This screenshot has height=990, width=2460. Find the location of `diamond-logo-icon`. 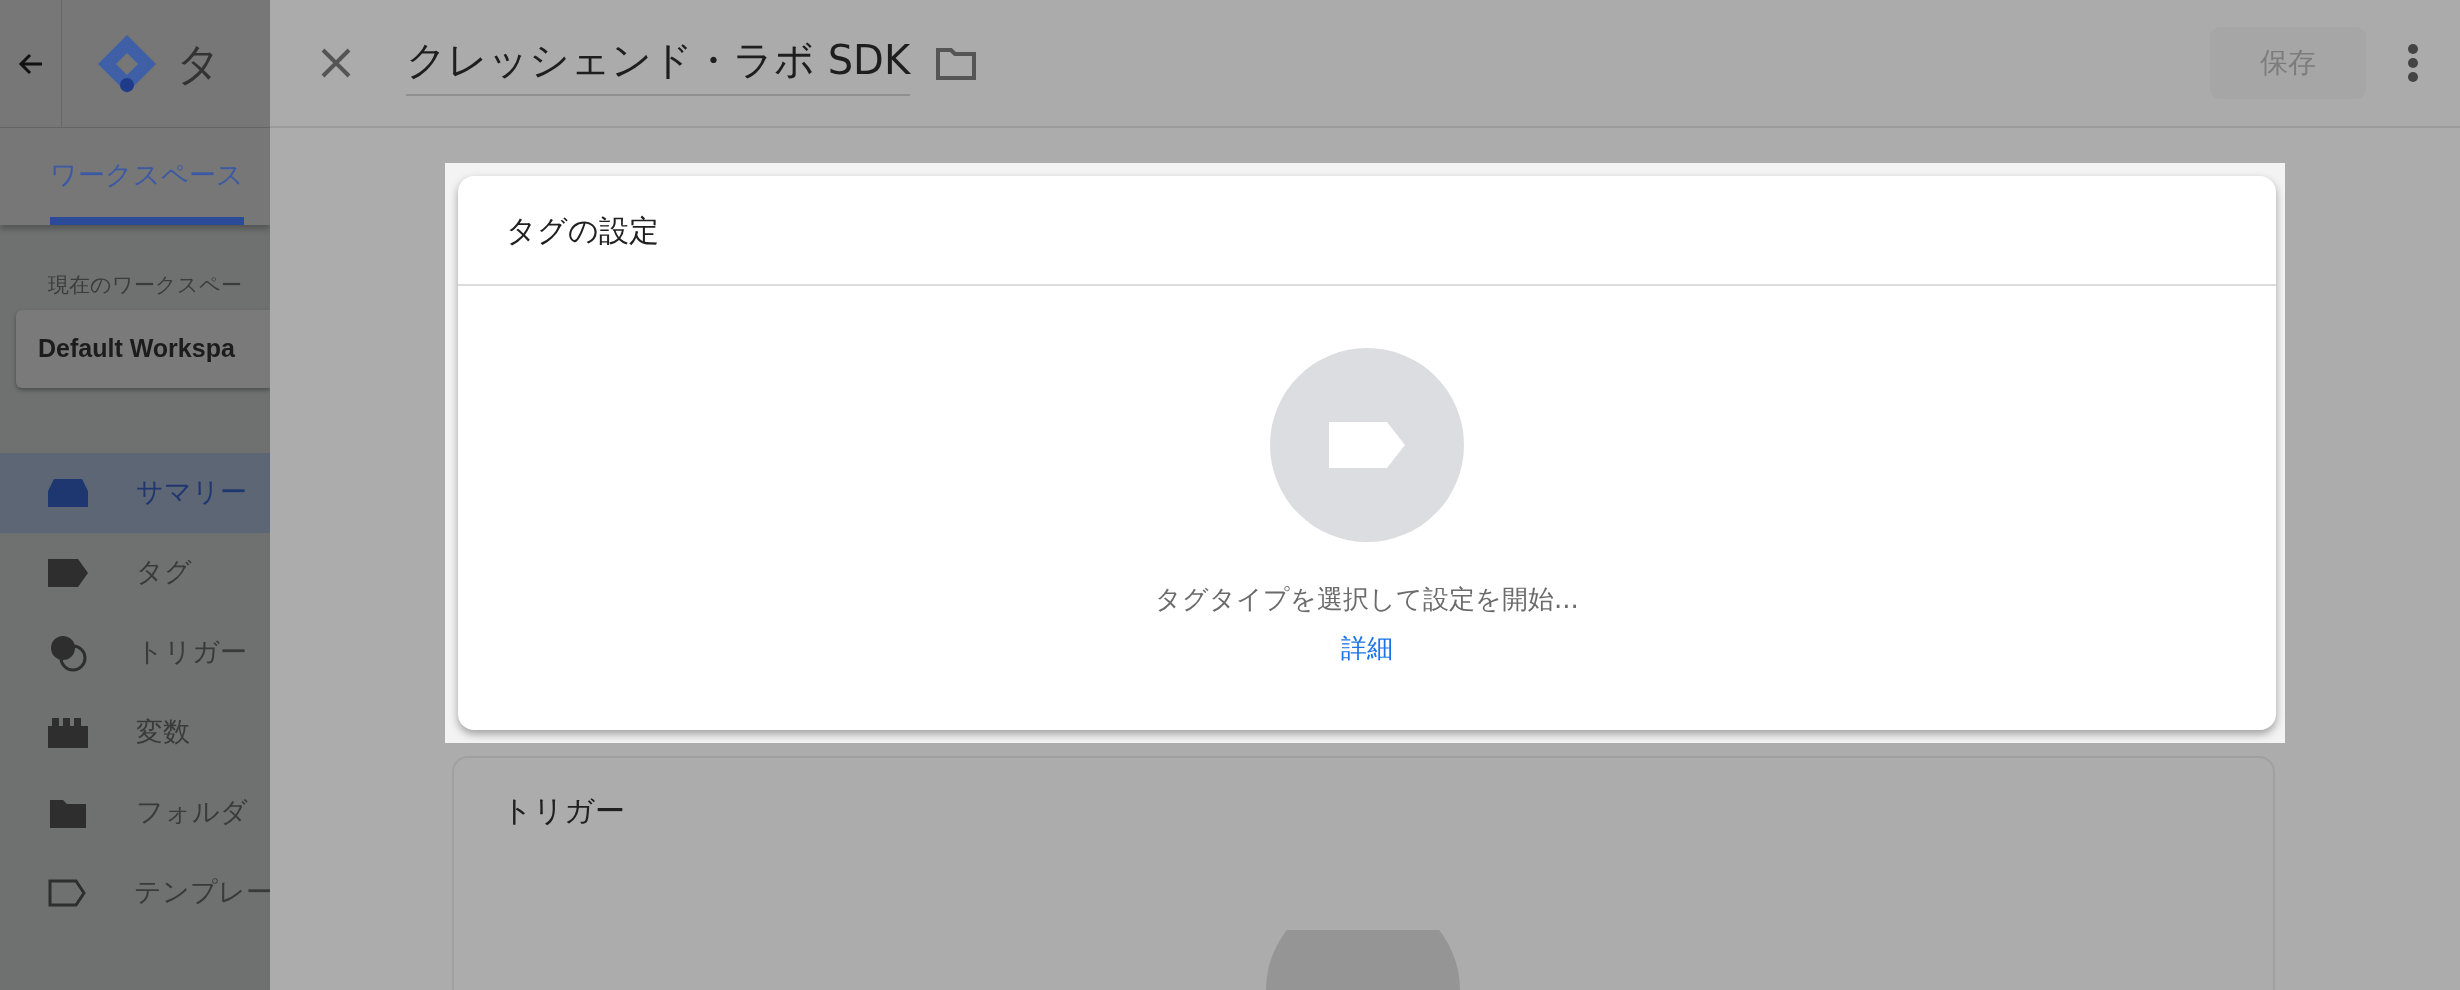

diamond-logo-icon is located at coordinates (127, 63).